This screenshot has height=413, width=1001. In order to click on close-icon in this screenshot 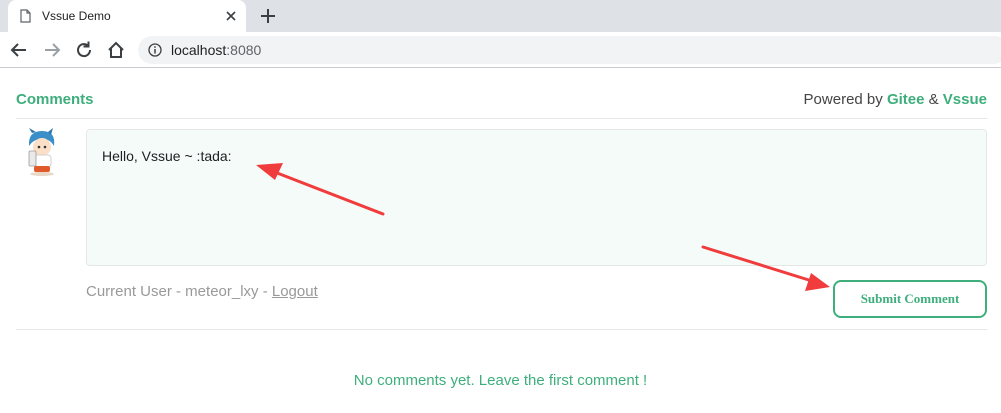, I will do `click(231, 16)`.